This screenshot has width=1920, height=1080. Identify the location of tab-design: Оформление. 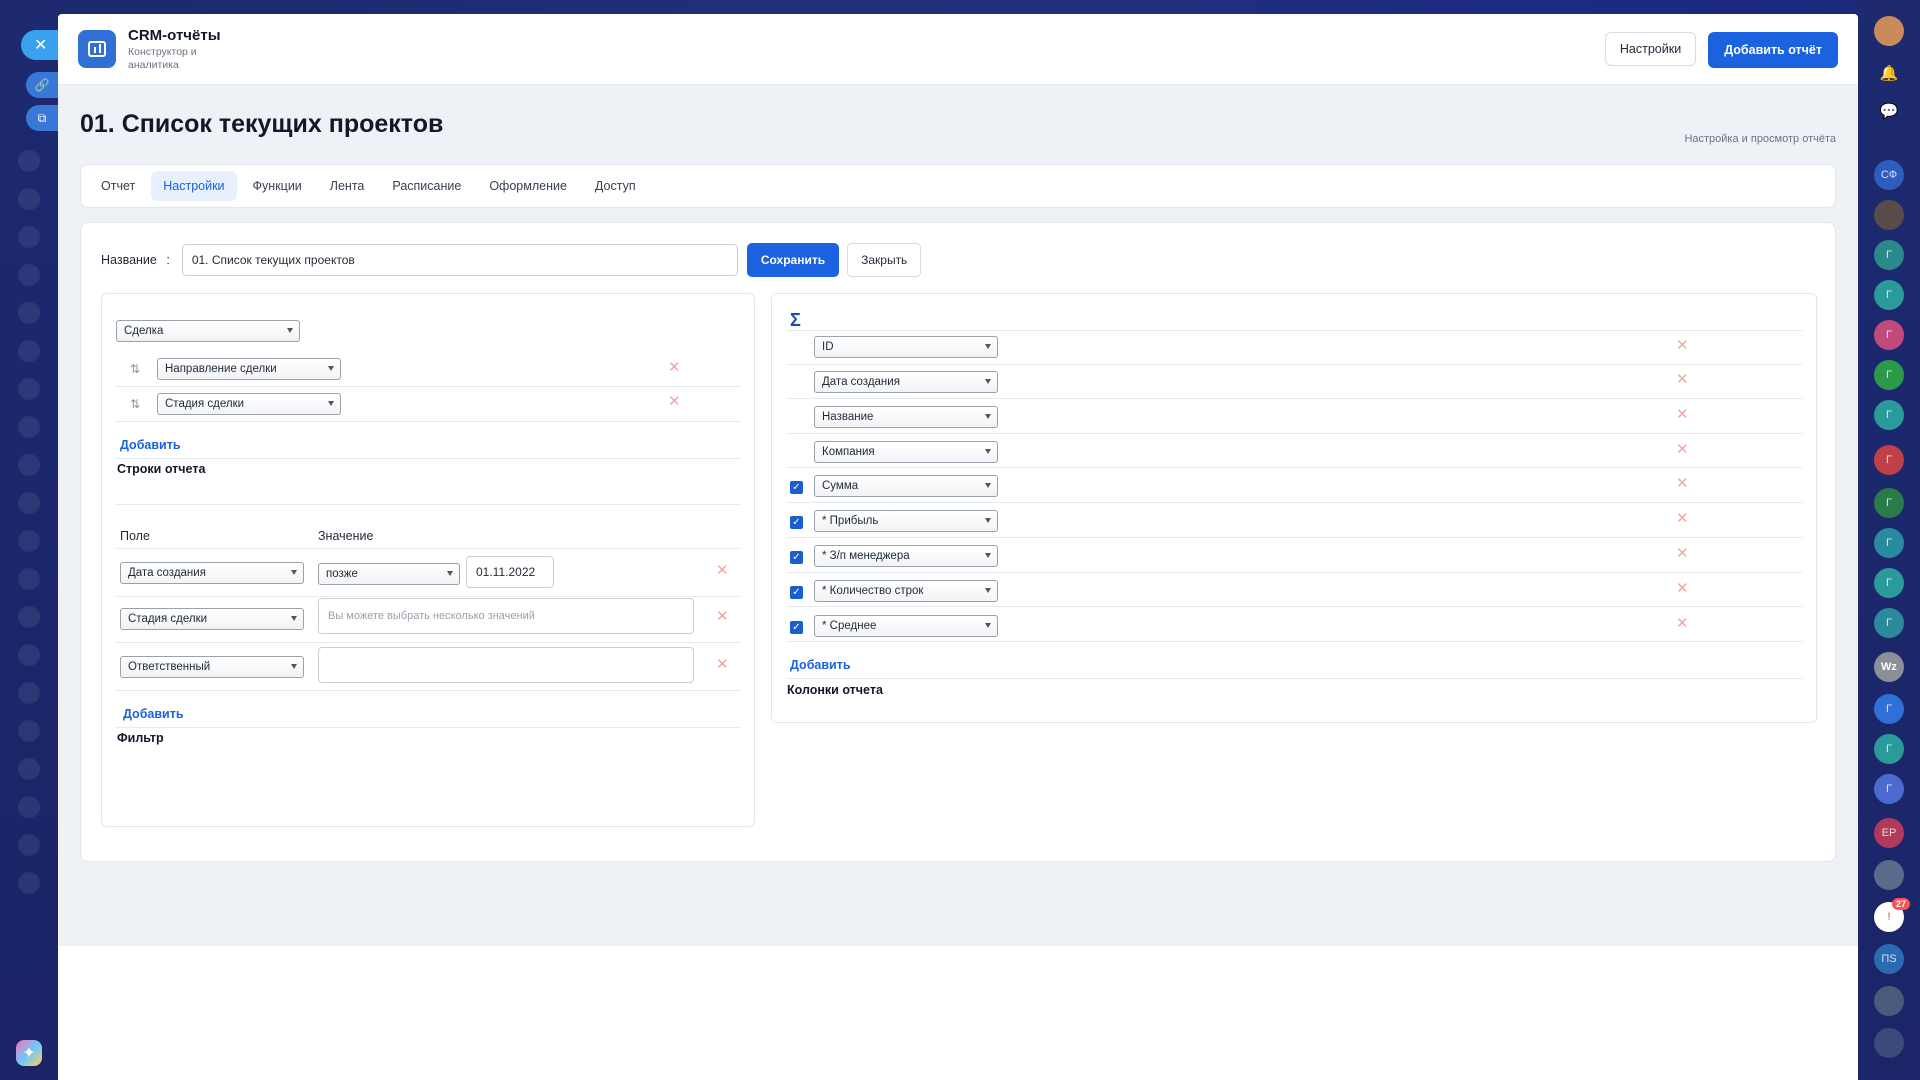
(528, 186).